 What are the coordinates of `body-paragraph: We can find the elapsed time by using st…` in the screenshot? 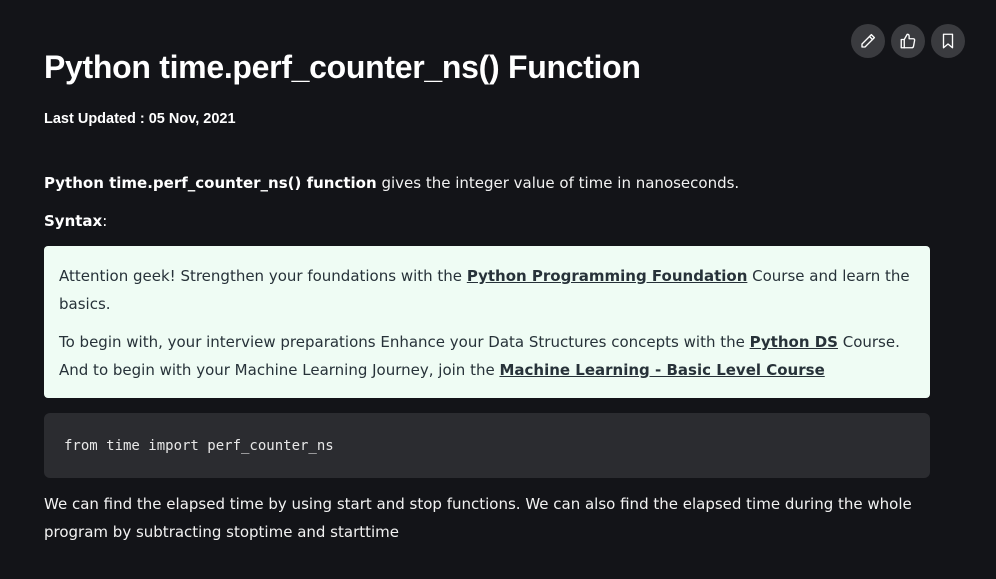 It's located at (478, 518).